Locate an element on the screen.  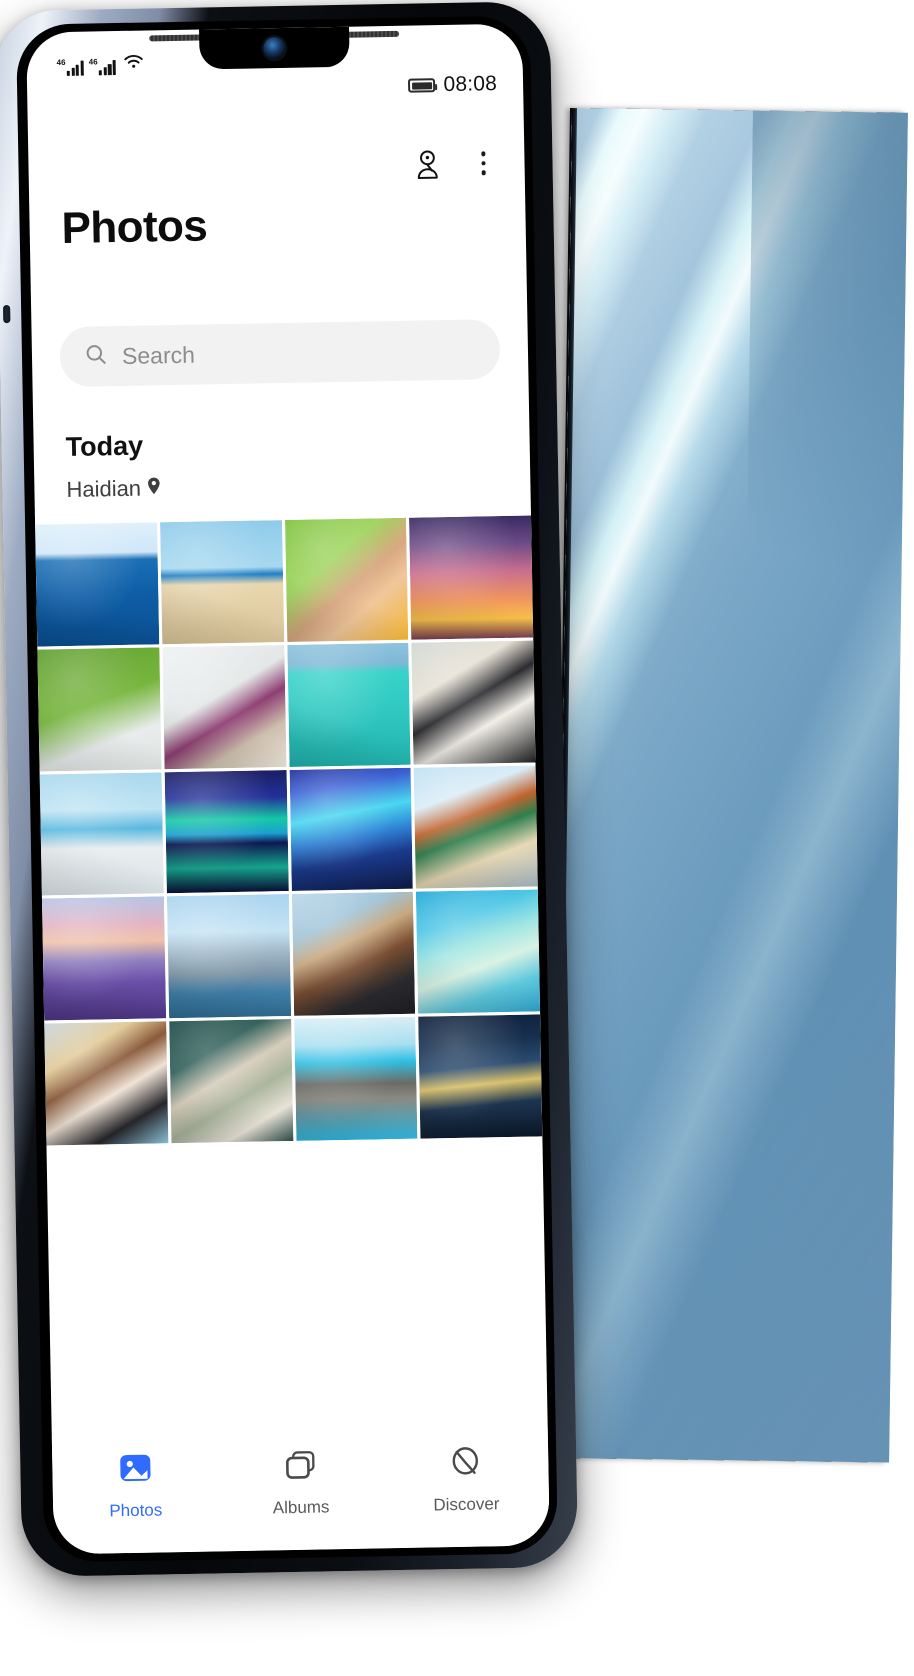
photo-thumbnail-ocean-waves is located at coordinates (97, 584).